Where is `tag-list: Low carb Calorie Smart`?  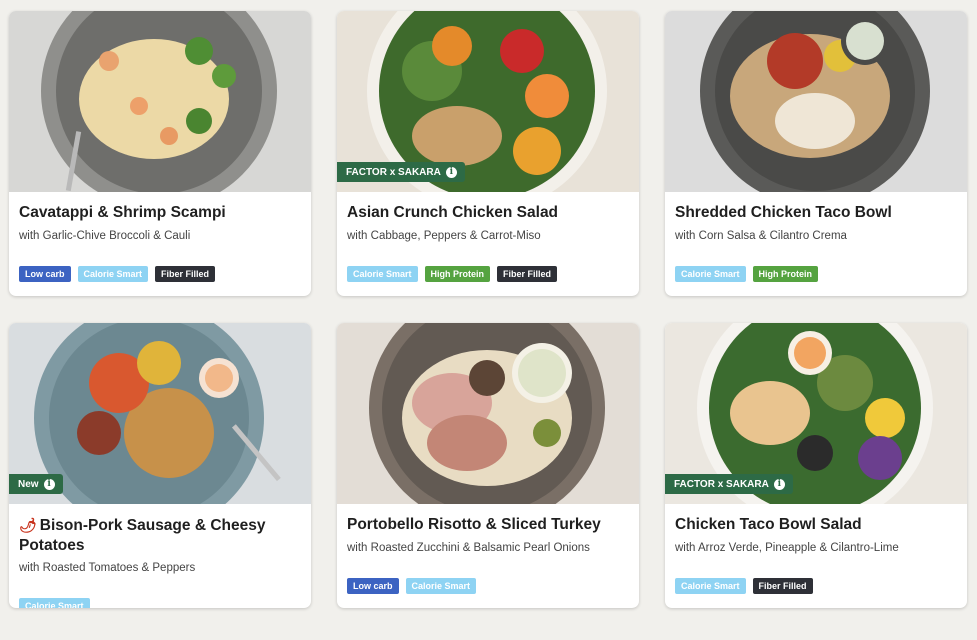 tag-list: Low carb Calorie Smart is located at coordinates (412, 586).